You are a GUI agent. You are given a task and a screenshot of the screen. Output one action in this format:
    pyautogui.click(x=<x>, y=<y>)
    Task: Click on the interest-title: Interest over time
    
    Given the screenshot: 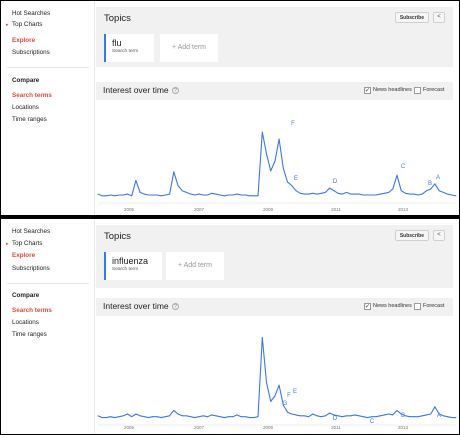 What is the action you would take?
    pyautogui.click(x=136, y=90)
    